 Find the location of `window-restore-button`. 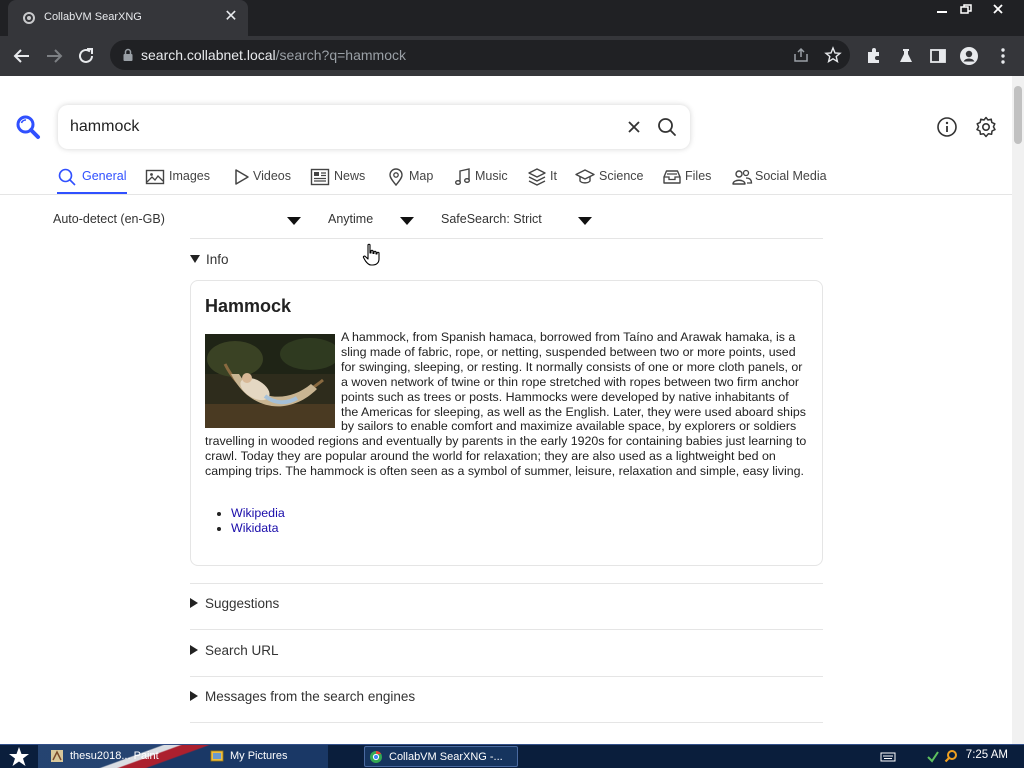

window-restore-button is located at coordinates (966, 9).